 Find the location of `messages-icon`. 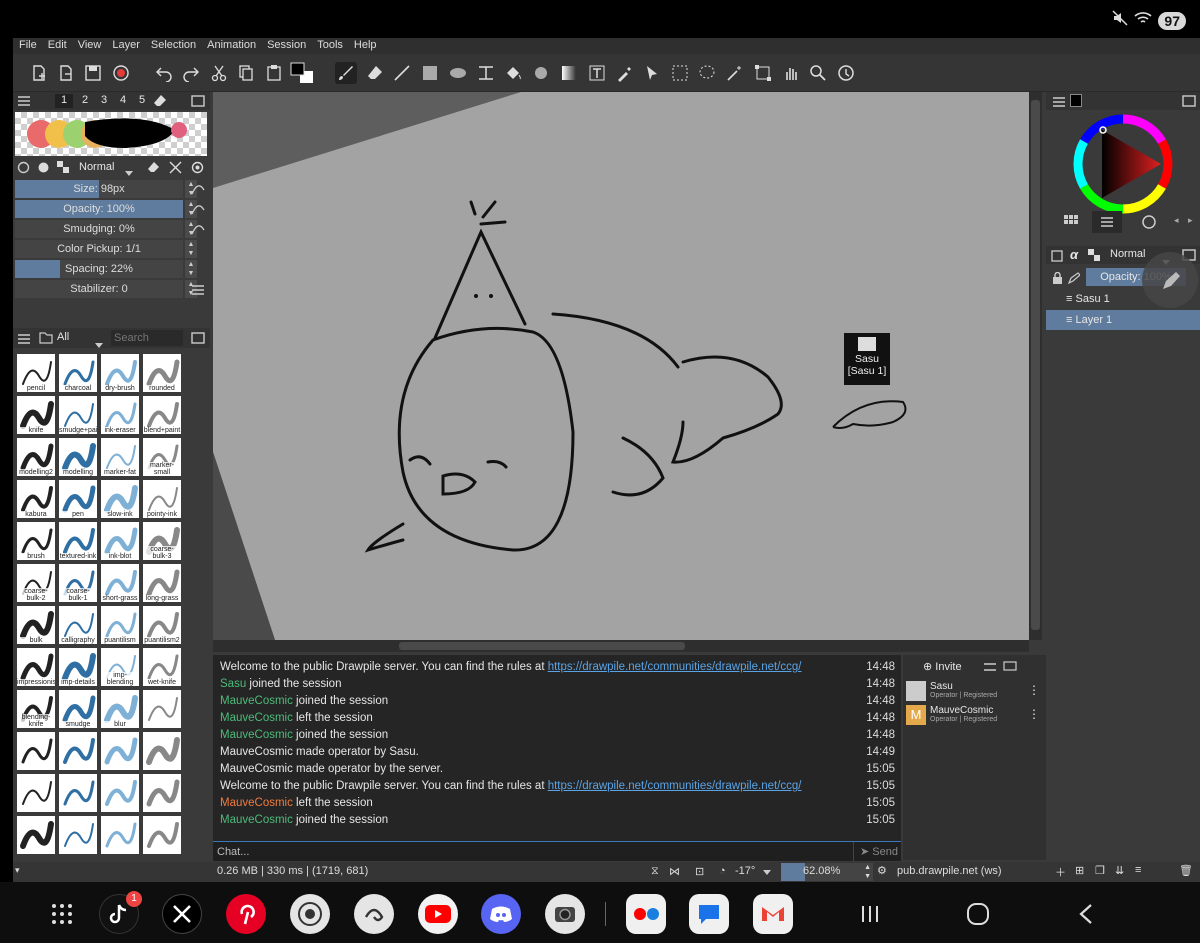

messages-icon is located at coordinates (709, 914).